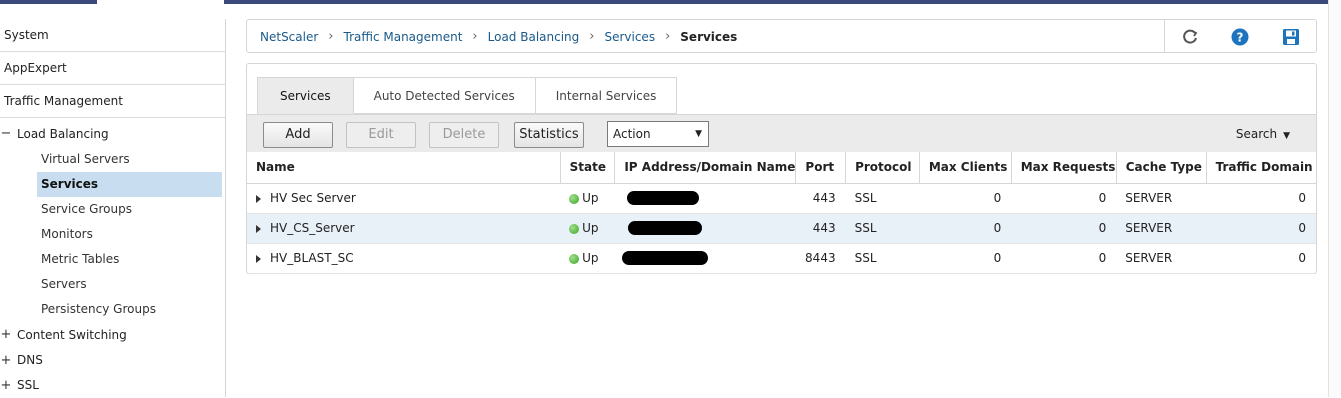 Image resolution: width=1341 pixels, height=398 pixels. What do you see at coordinates (112, 159) in the screenshot?
I see `nav-sub-virtual-servers: Virtual Servers` at bounding box center [112, 159].